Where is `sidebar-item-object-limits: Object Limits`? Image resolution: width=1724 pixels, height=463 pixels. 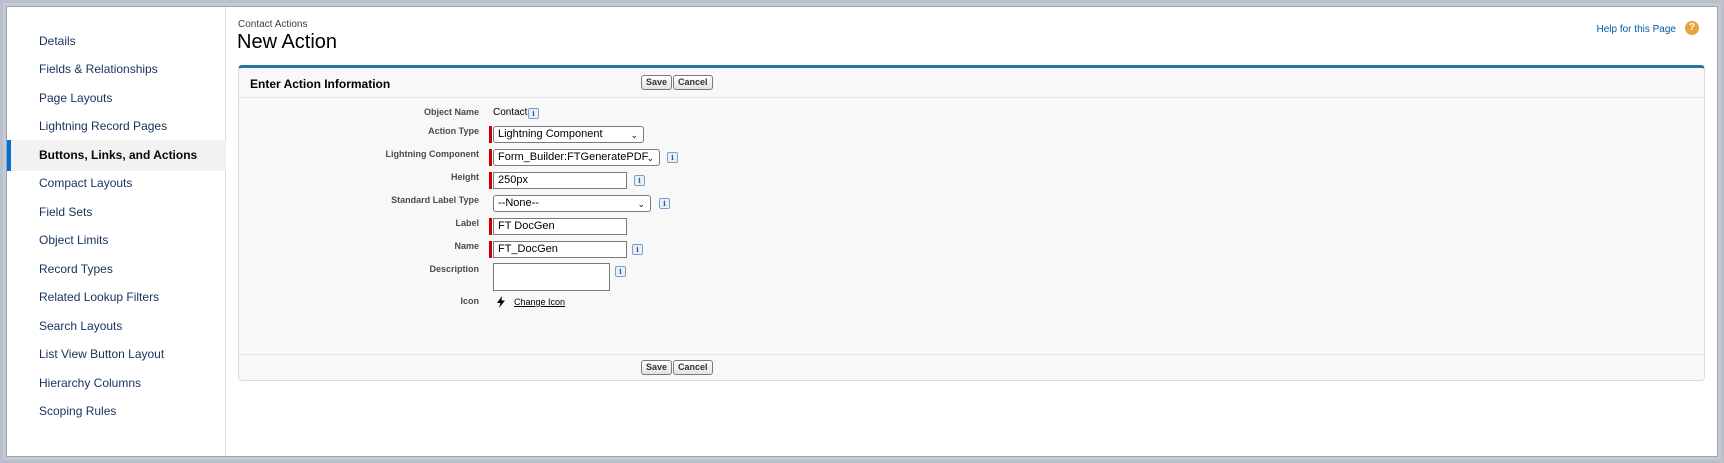
sidebar-item-object-limits: Object Limits is located at coordinates (116, 240).